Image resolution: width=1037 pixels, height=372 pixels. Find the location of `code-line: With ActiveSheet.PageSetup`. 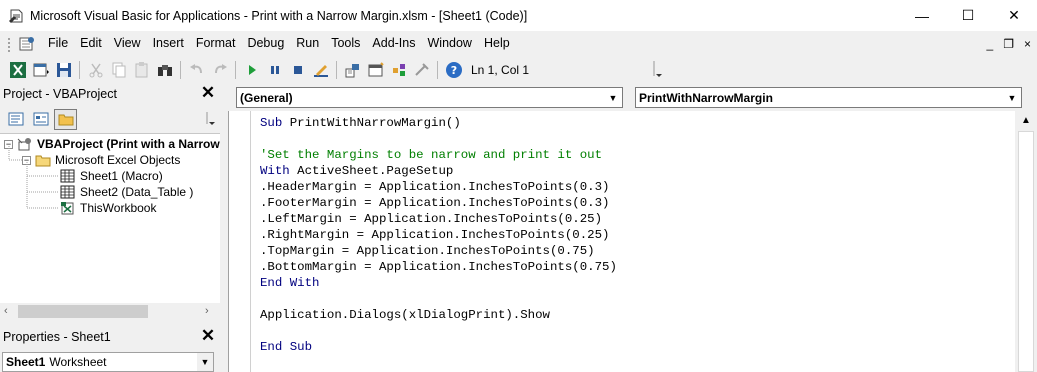

code-line: With ActiveSheet.PageSetup is located at coordinates (356, 171).